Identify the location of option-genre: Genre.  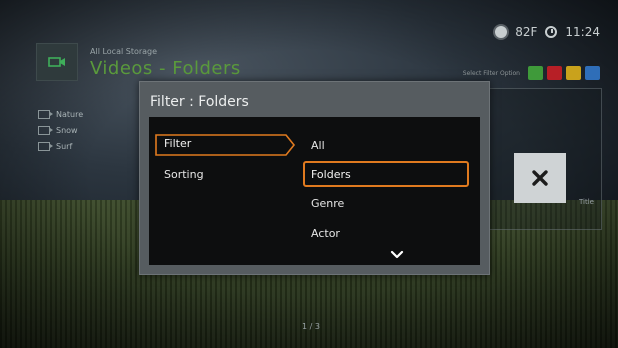
(327, 203).